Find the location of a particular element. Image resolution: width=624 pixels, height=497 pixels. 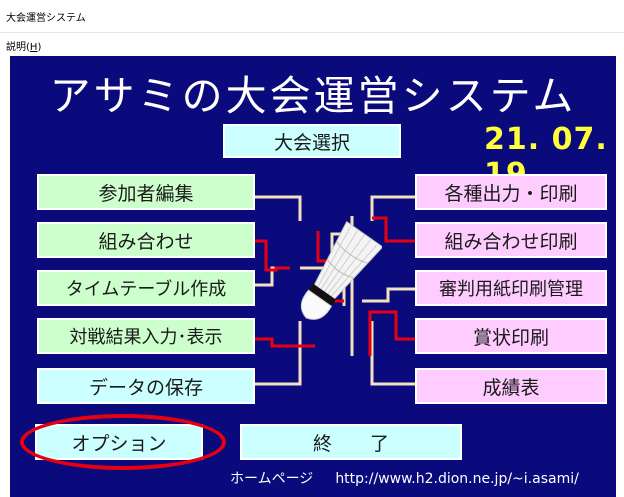

participants-button: 参加者編集 is located at coordinates (146, 192).